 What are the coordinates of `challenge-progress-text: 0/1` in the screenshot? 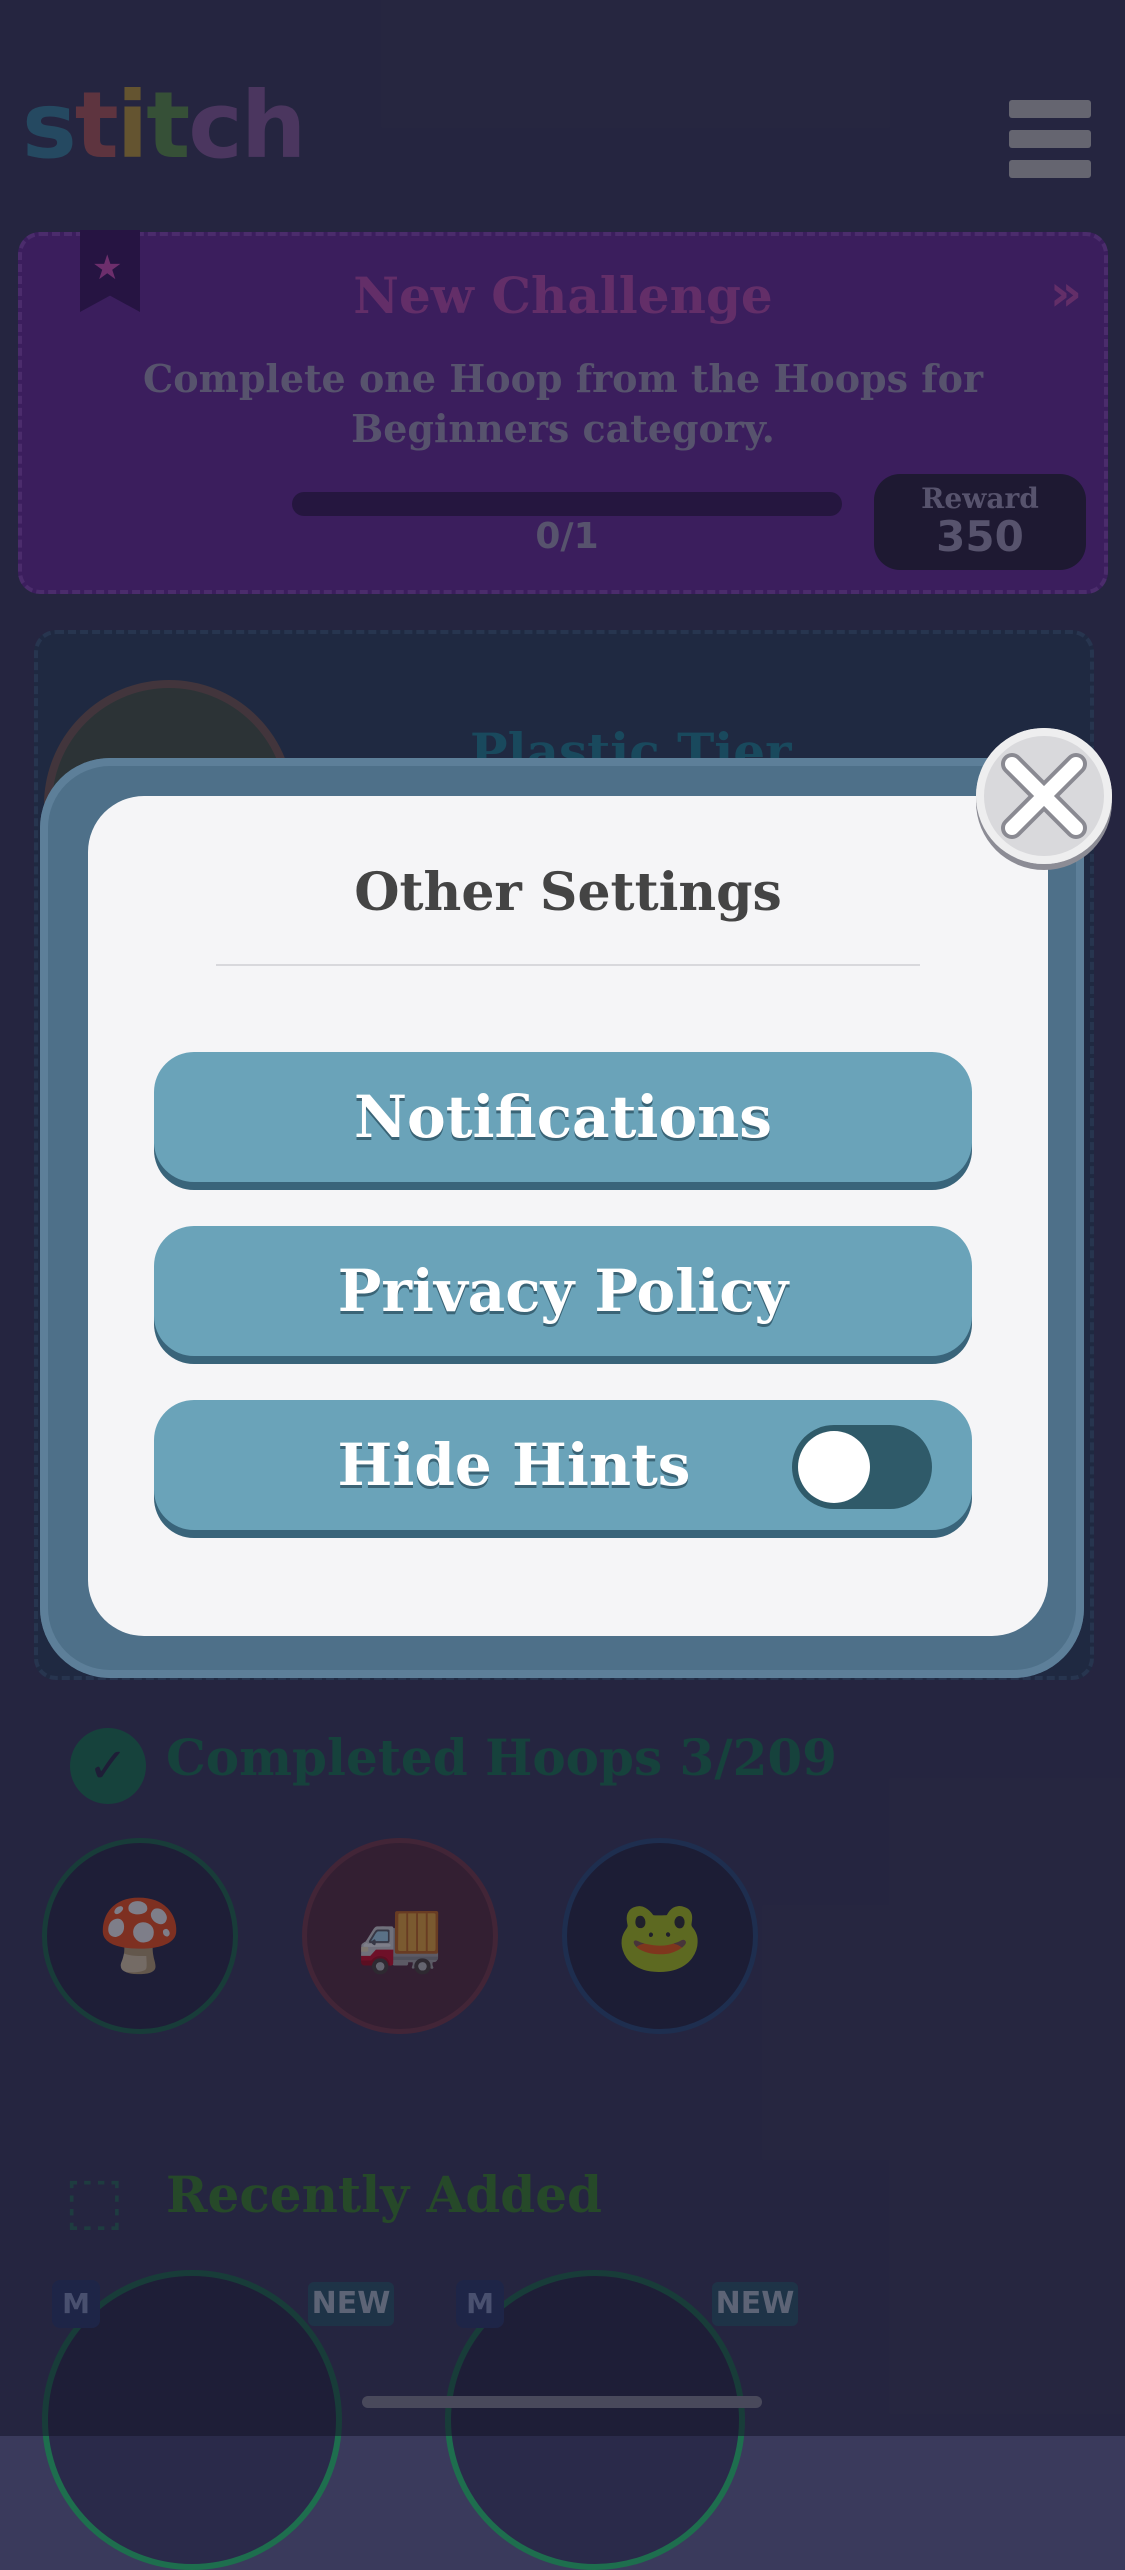 It's located at (567, 536).